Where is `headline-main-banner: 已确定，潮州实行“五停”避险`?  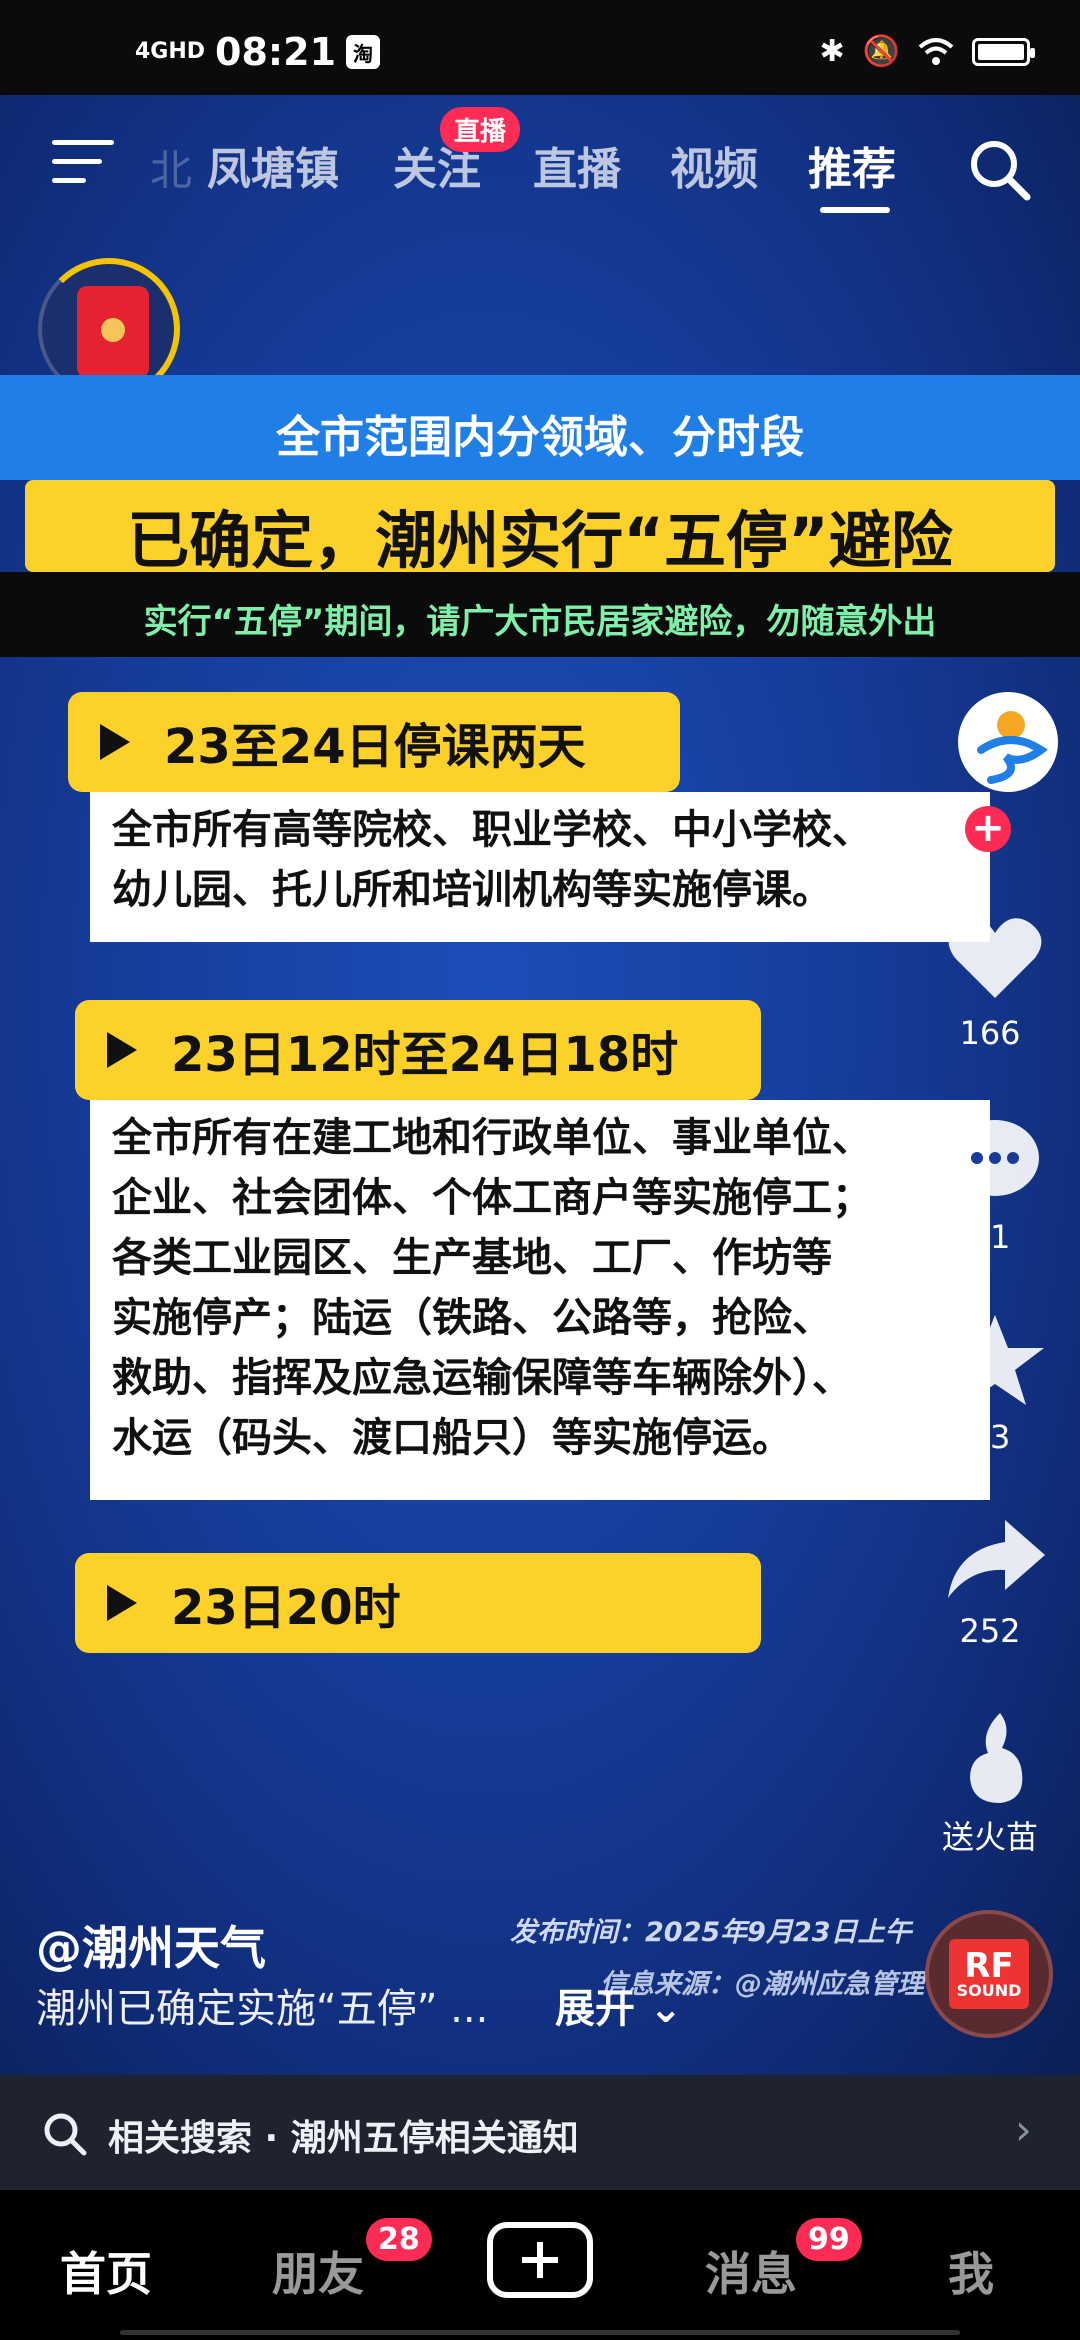
headline-main-banner: 已确定，潮州实行“五停”避险 is located at coordinates (540, 528).